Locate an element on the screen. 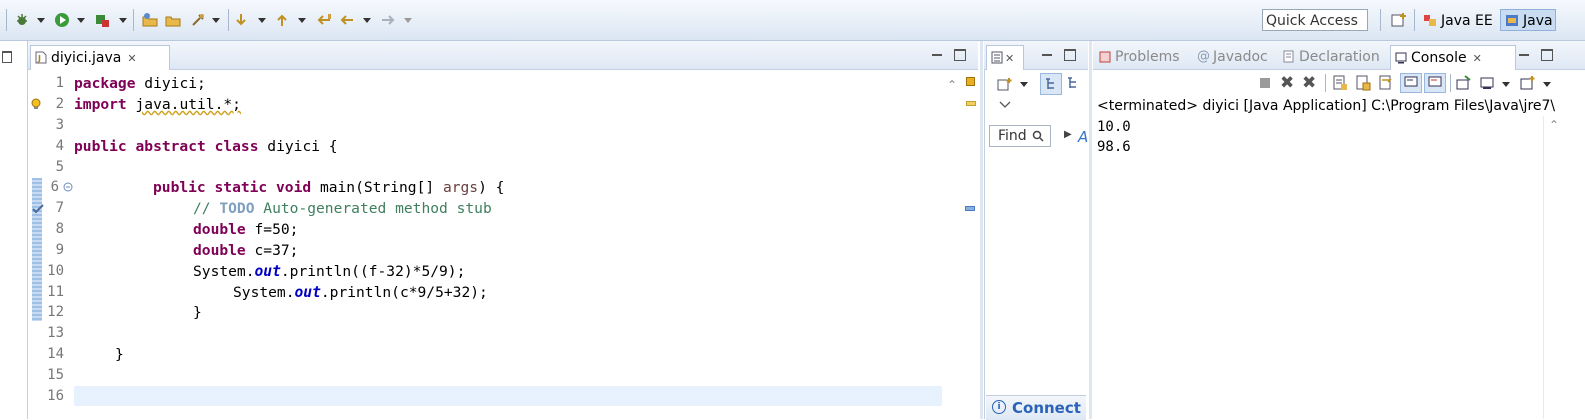 Image resolution: width=1585 pixels, height=420 pixels. line-number: 9 is located at coordinates (59, 250).